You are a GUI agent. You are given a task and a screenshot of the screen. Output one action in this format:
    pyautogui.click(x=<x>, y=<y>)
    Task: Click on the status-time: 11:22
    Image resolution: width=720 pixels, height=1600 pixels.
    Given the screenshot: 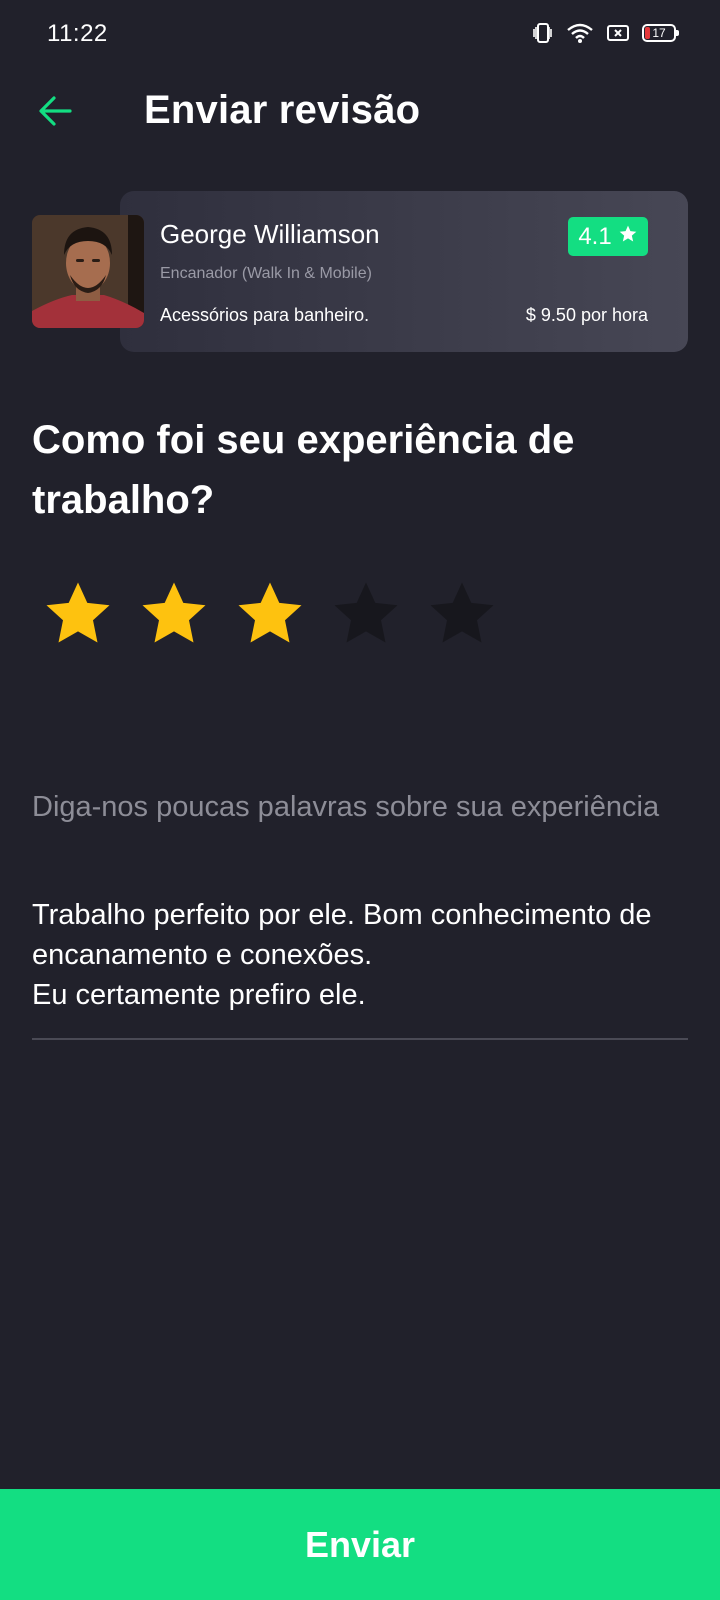 What is the action you would take?
    pyautogui.click(x=77, y=33)
    